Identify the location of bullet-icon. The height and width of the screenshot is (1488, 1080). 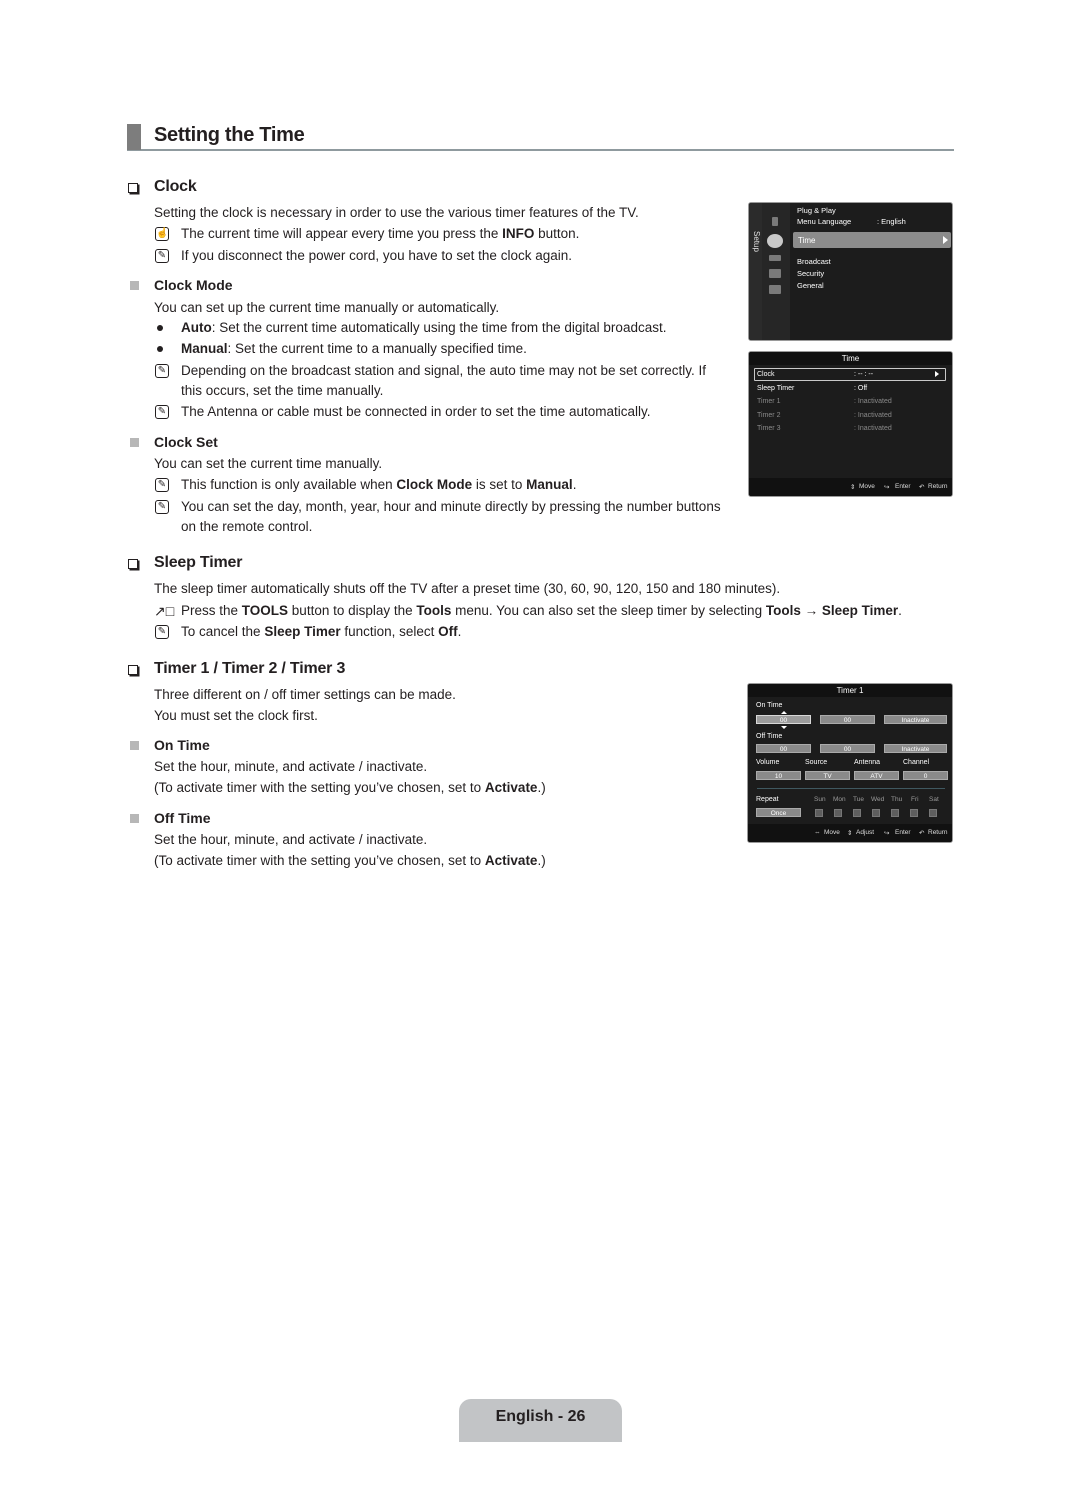
(160, 349).